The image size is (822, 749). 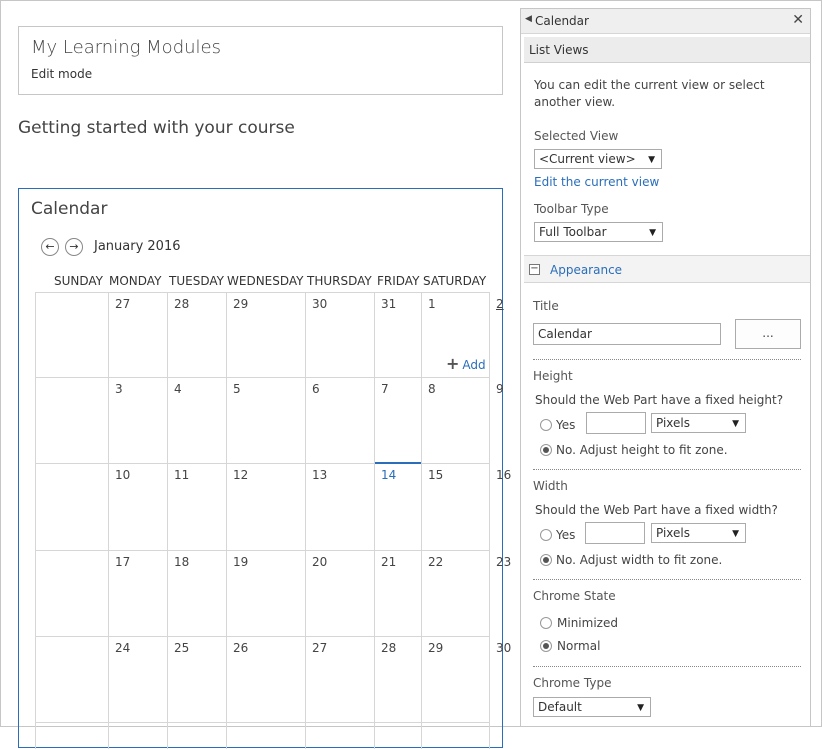 What do you see at coordinates (550, 486) in the screenshot?
I see `width-label: Width` at bounding box center [550, 486].